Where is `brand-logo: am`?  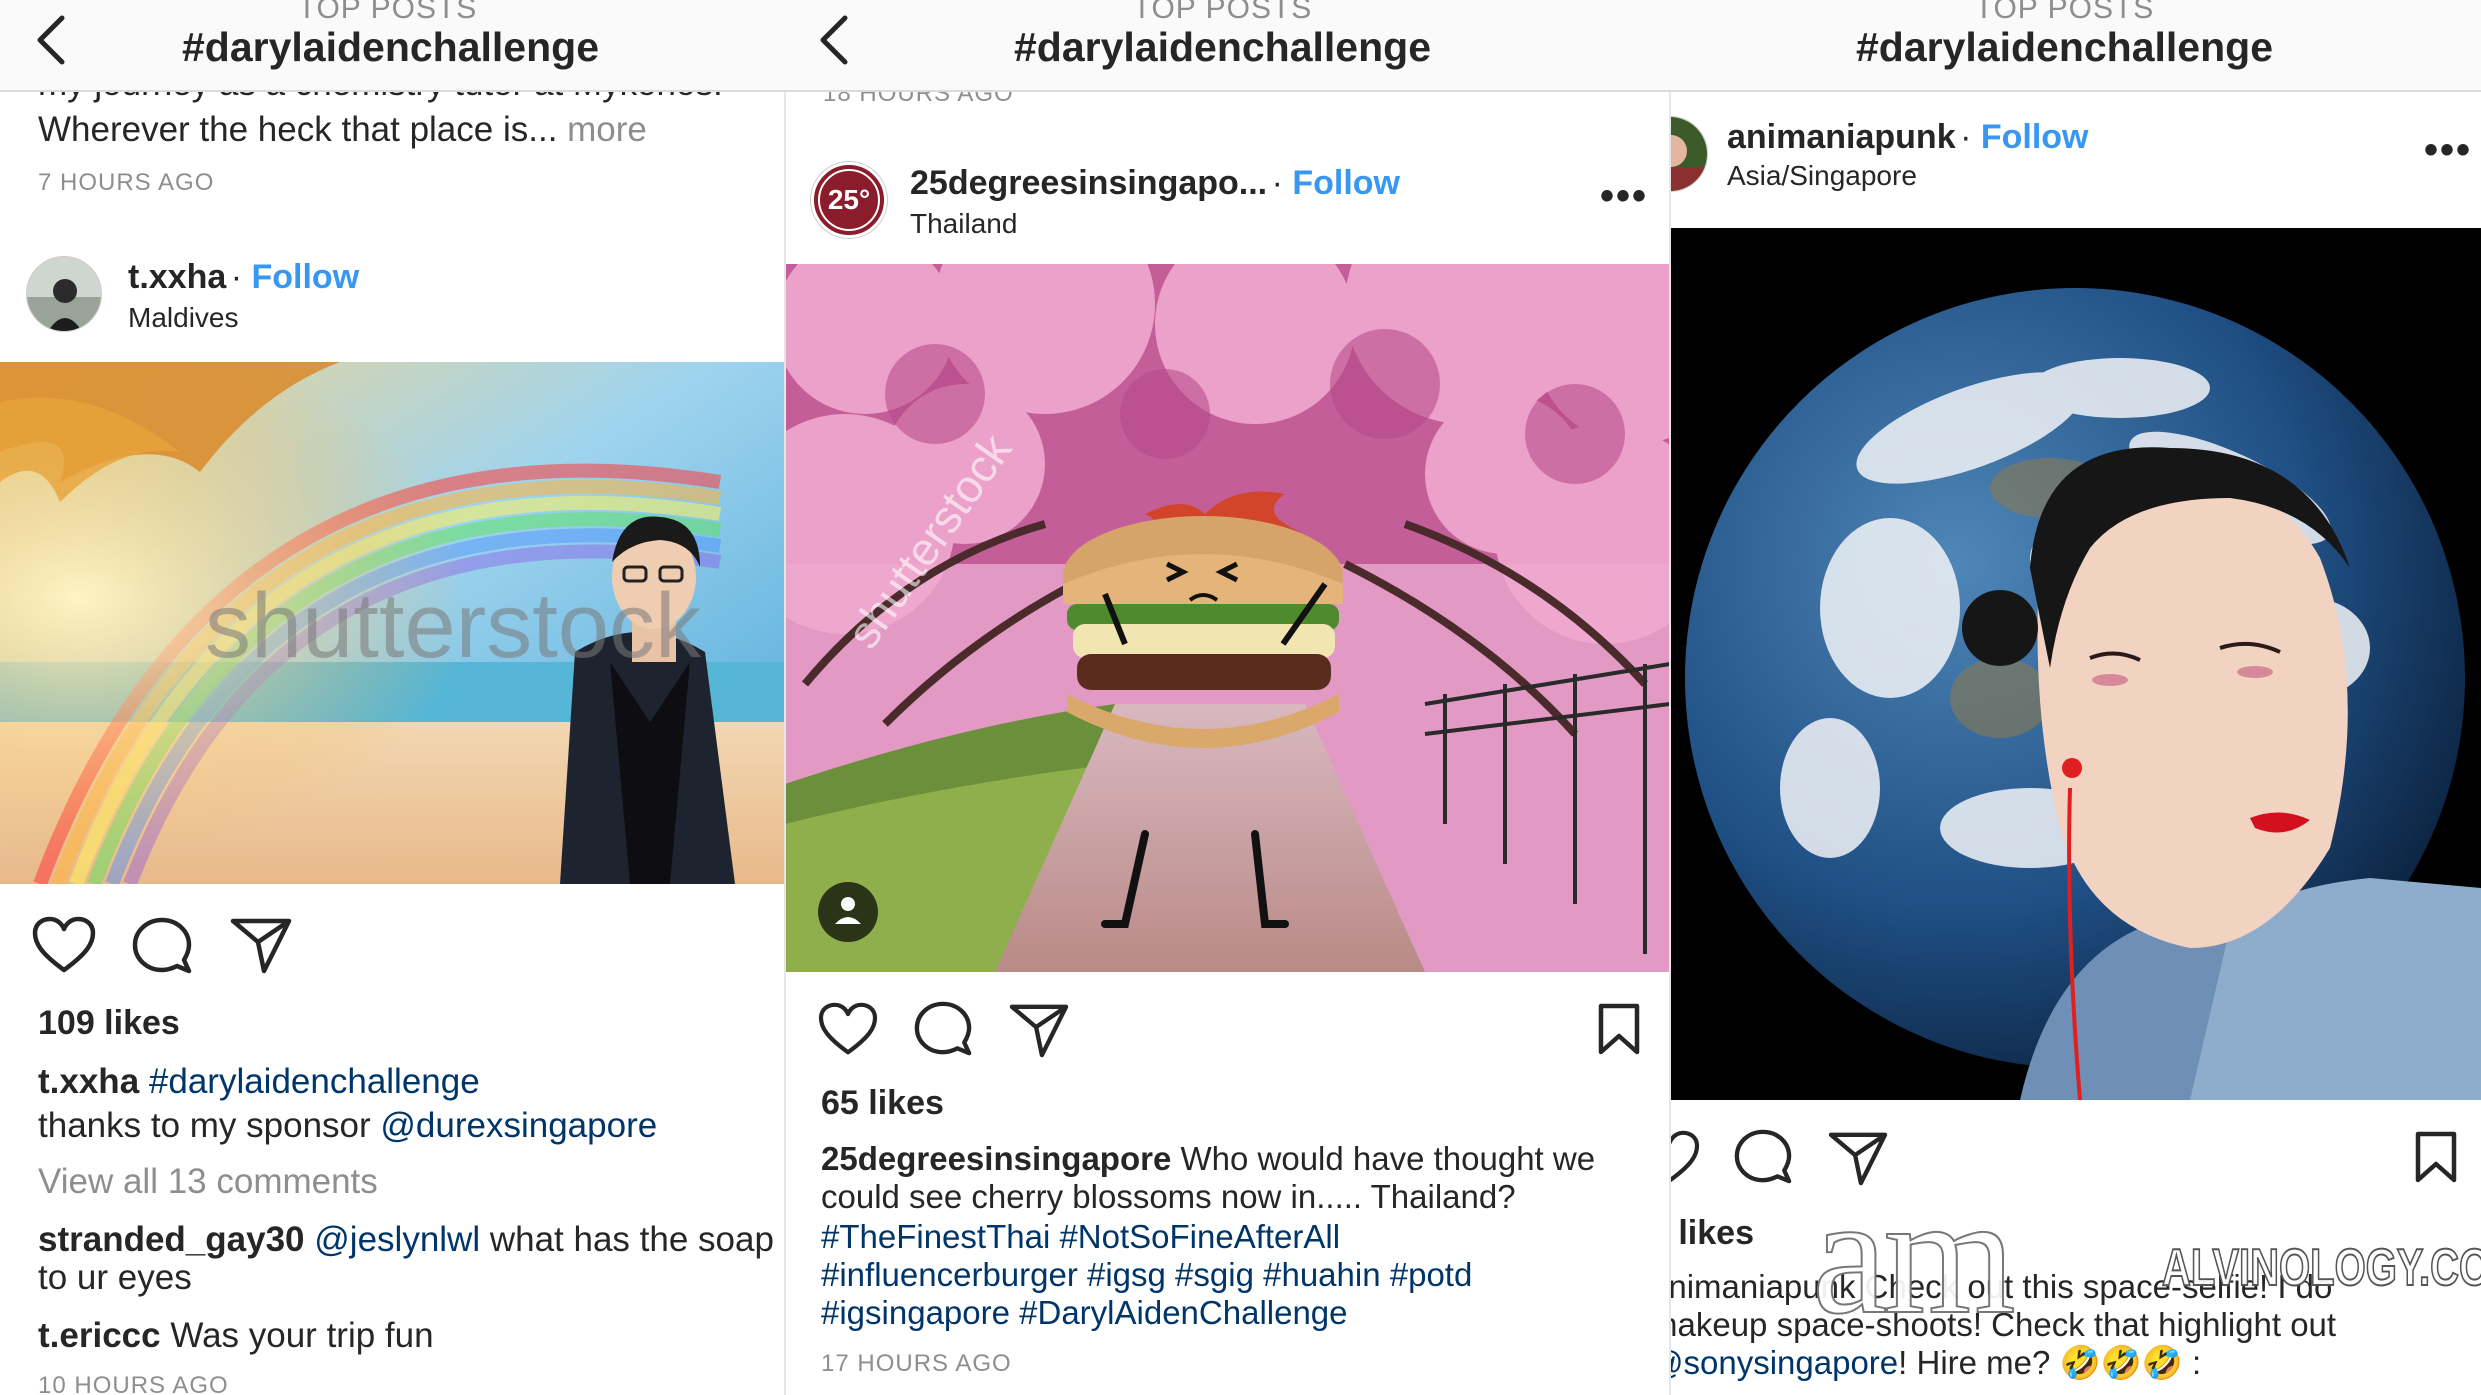 brand-logo: am is located at coordinates (1914, 1255).